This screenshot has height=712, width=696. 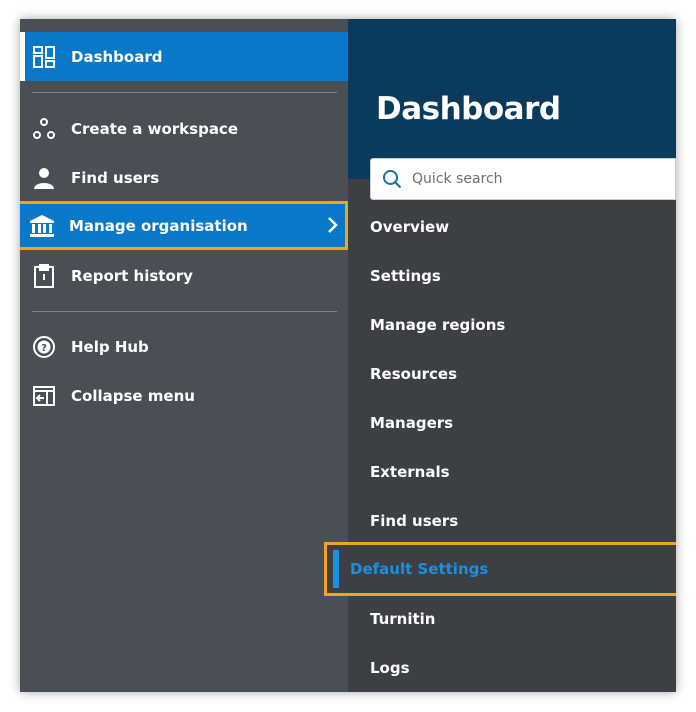 What do you see at coordinates (132, 275) in the screenshot?
I see `sidebar-item-label: Report history` at bounding box center [132, 275].